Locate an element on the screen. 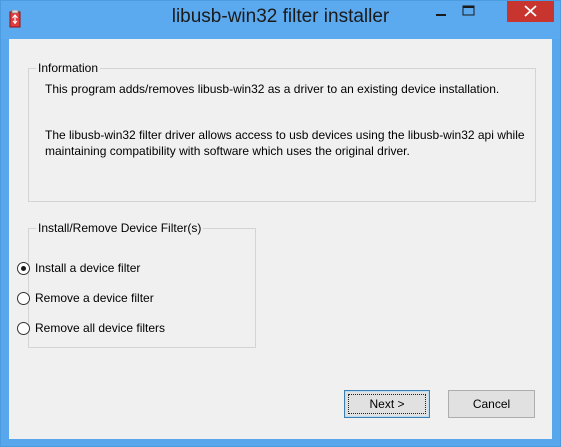  minimize-icon is located at coordinates (441, 15).